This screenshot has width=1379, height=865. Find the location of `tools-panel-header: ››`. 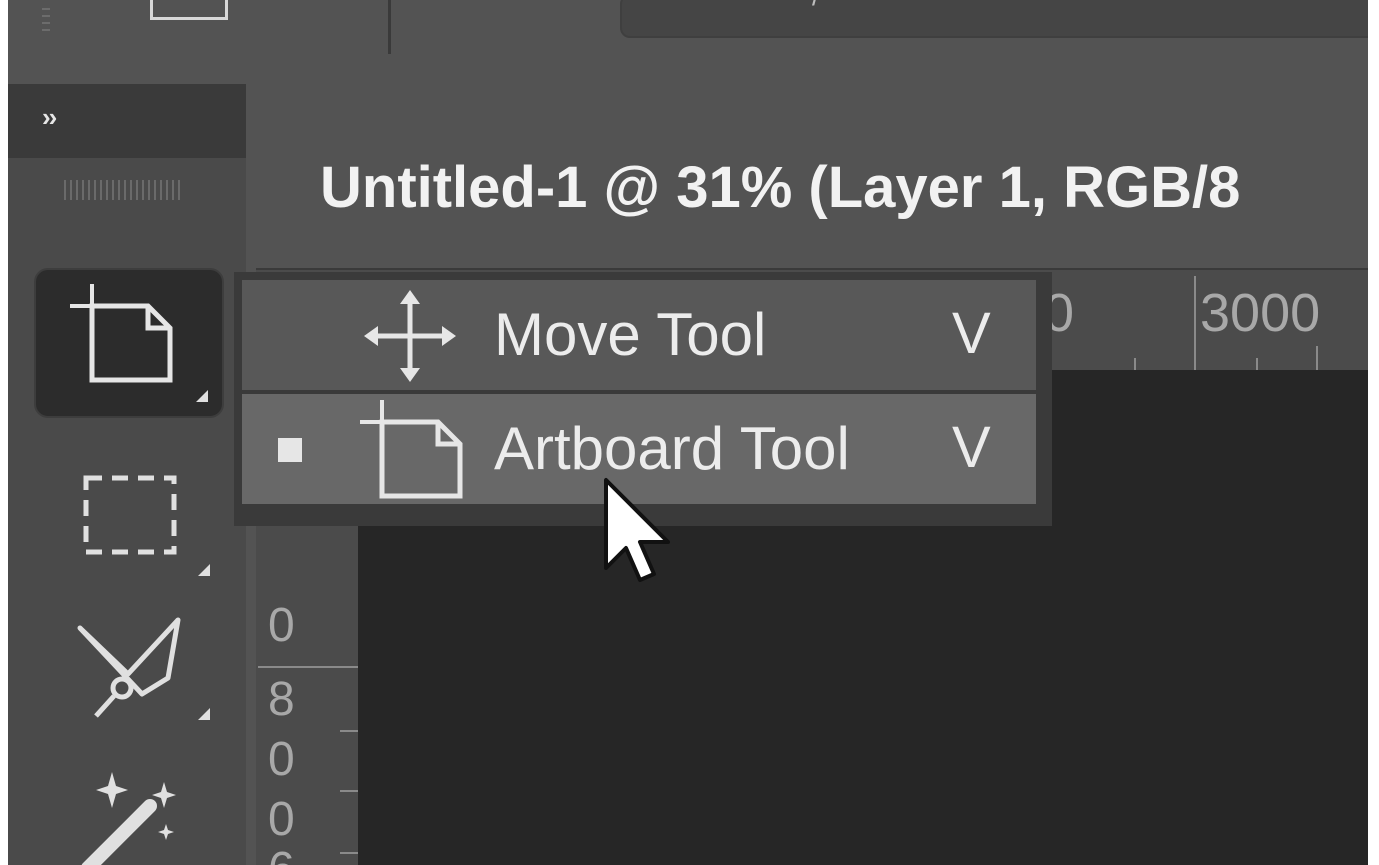

tools-panel-header: ›› is located at coordinates (127, 121).